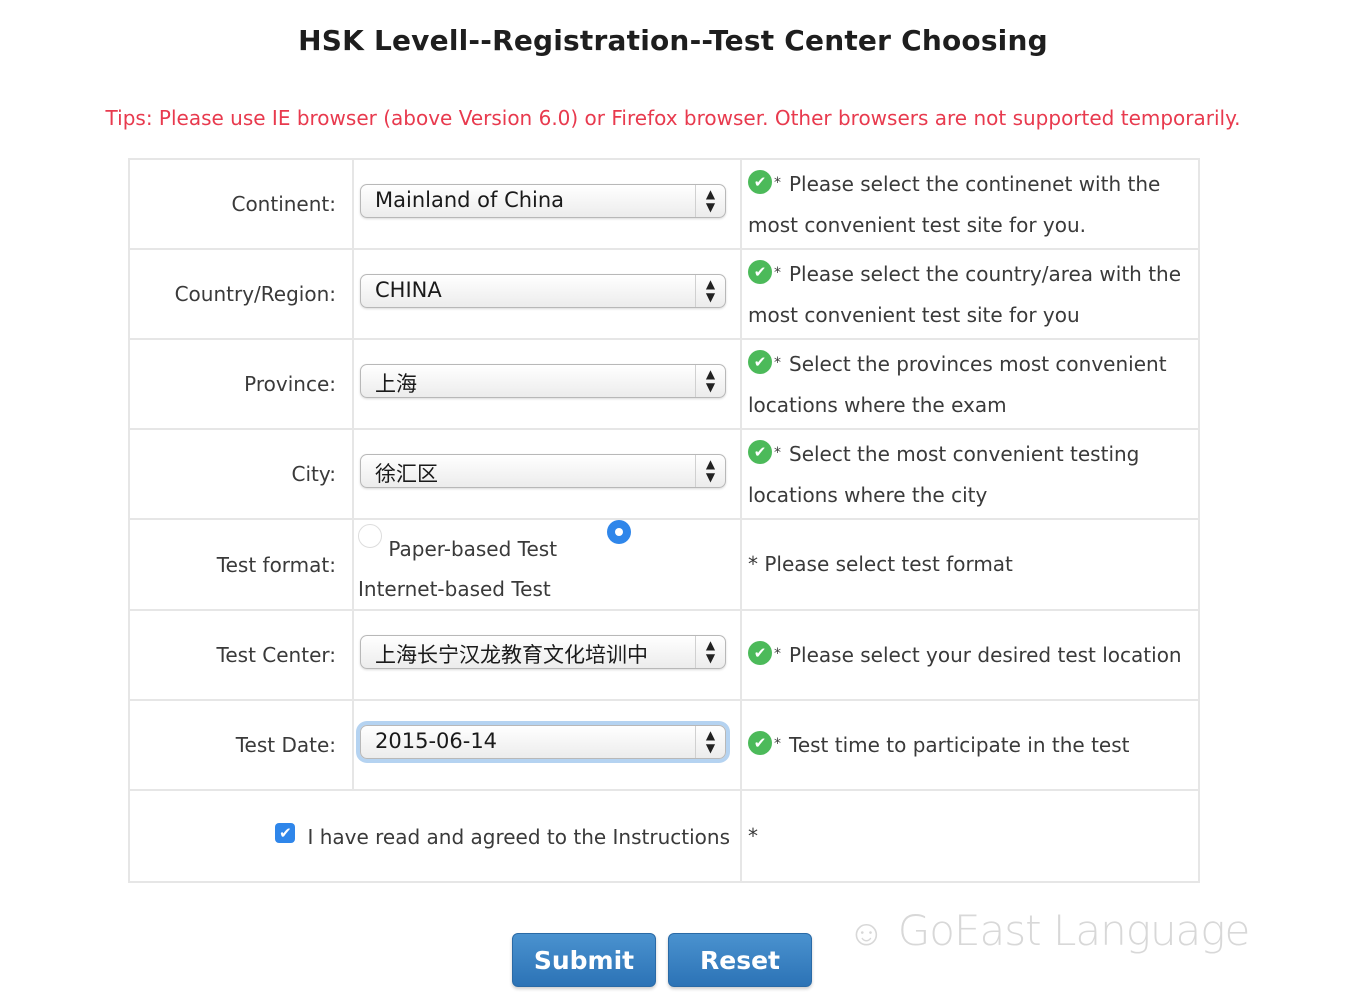 The height and width of the screenshot is (1006, 1346). What do you see at coordinates (959, 745) in the screenshot?
I see `test-date-hint-text: Test time to participate in the test` at bounding box center [959, 745].